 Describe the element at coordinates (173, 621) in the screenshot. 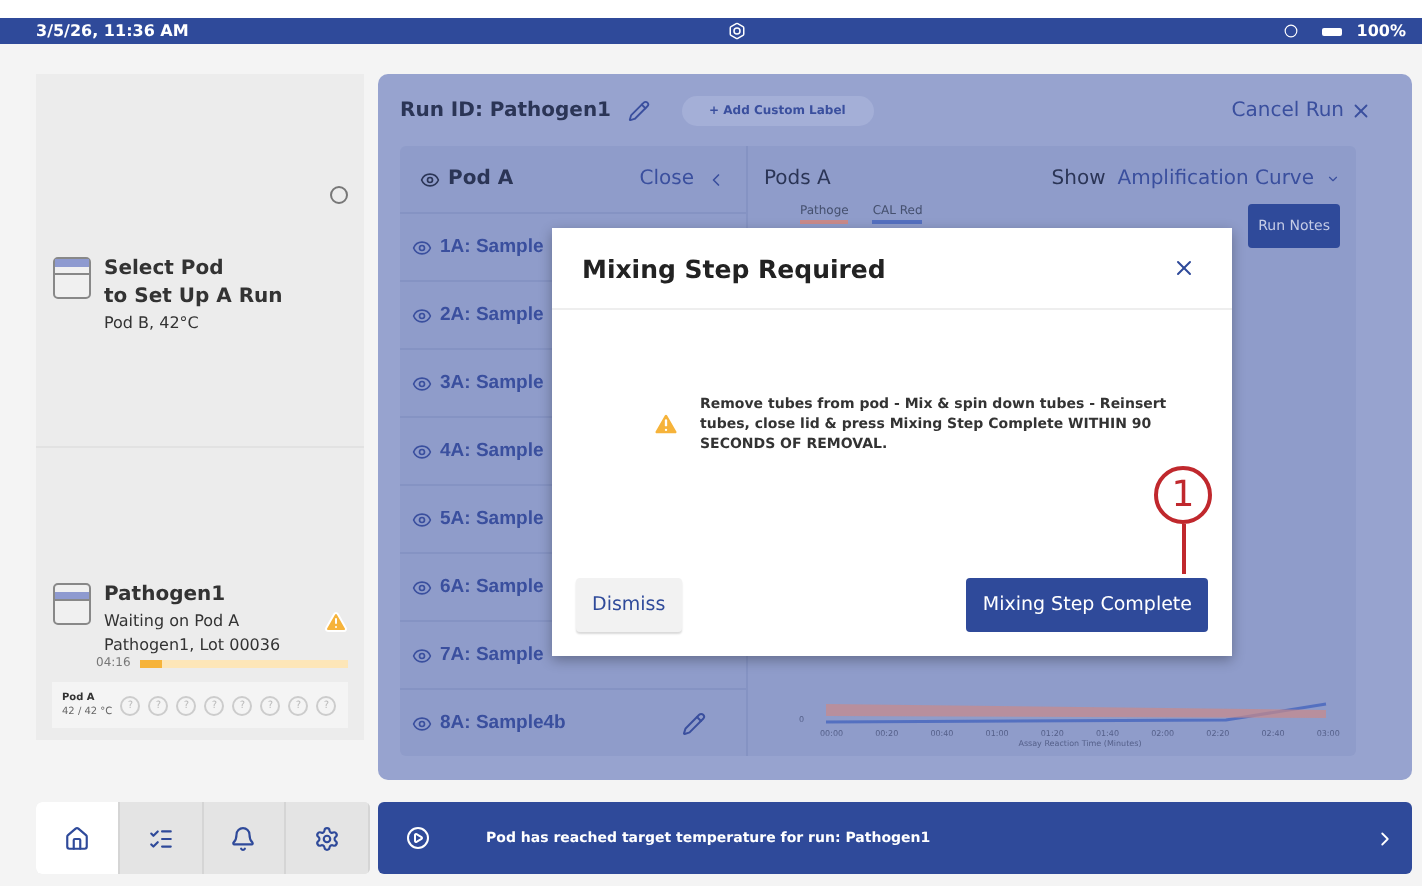

I see `run-status: Waiting on Pod A` at that location.